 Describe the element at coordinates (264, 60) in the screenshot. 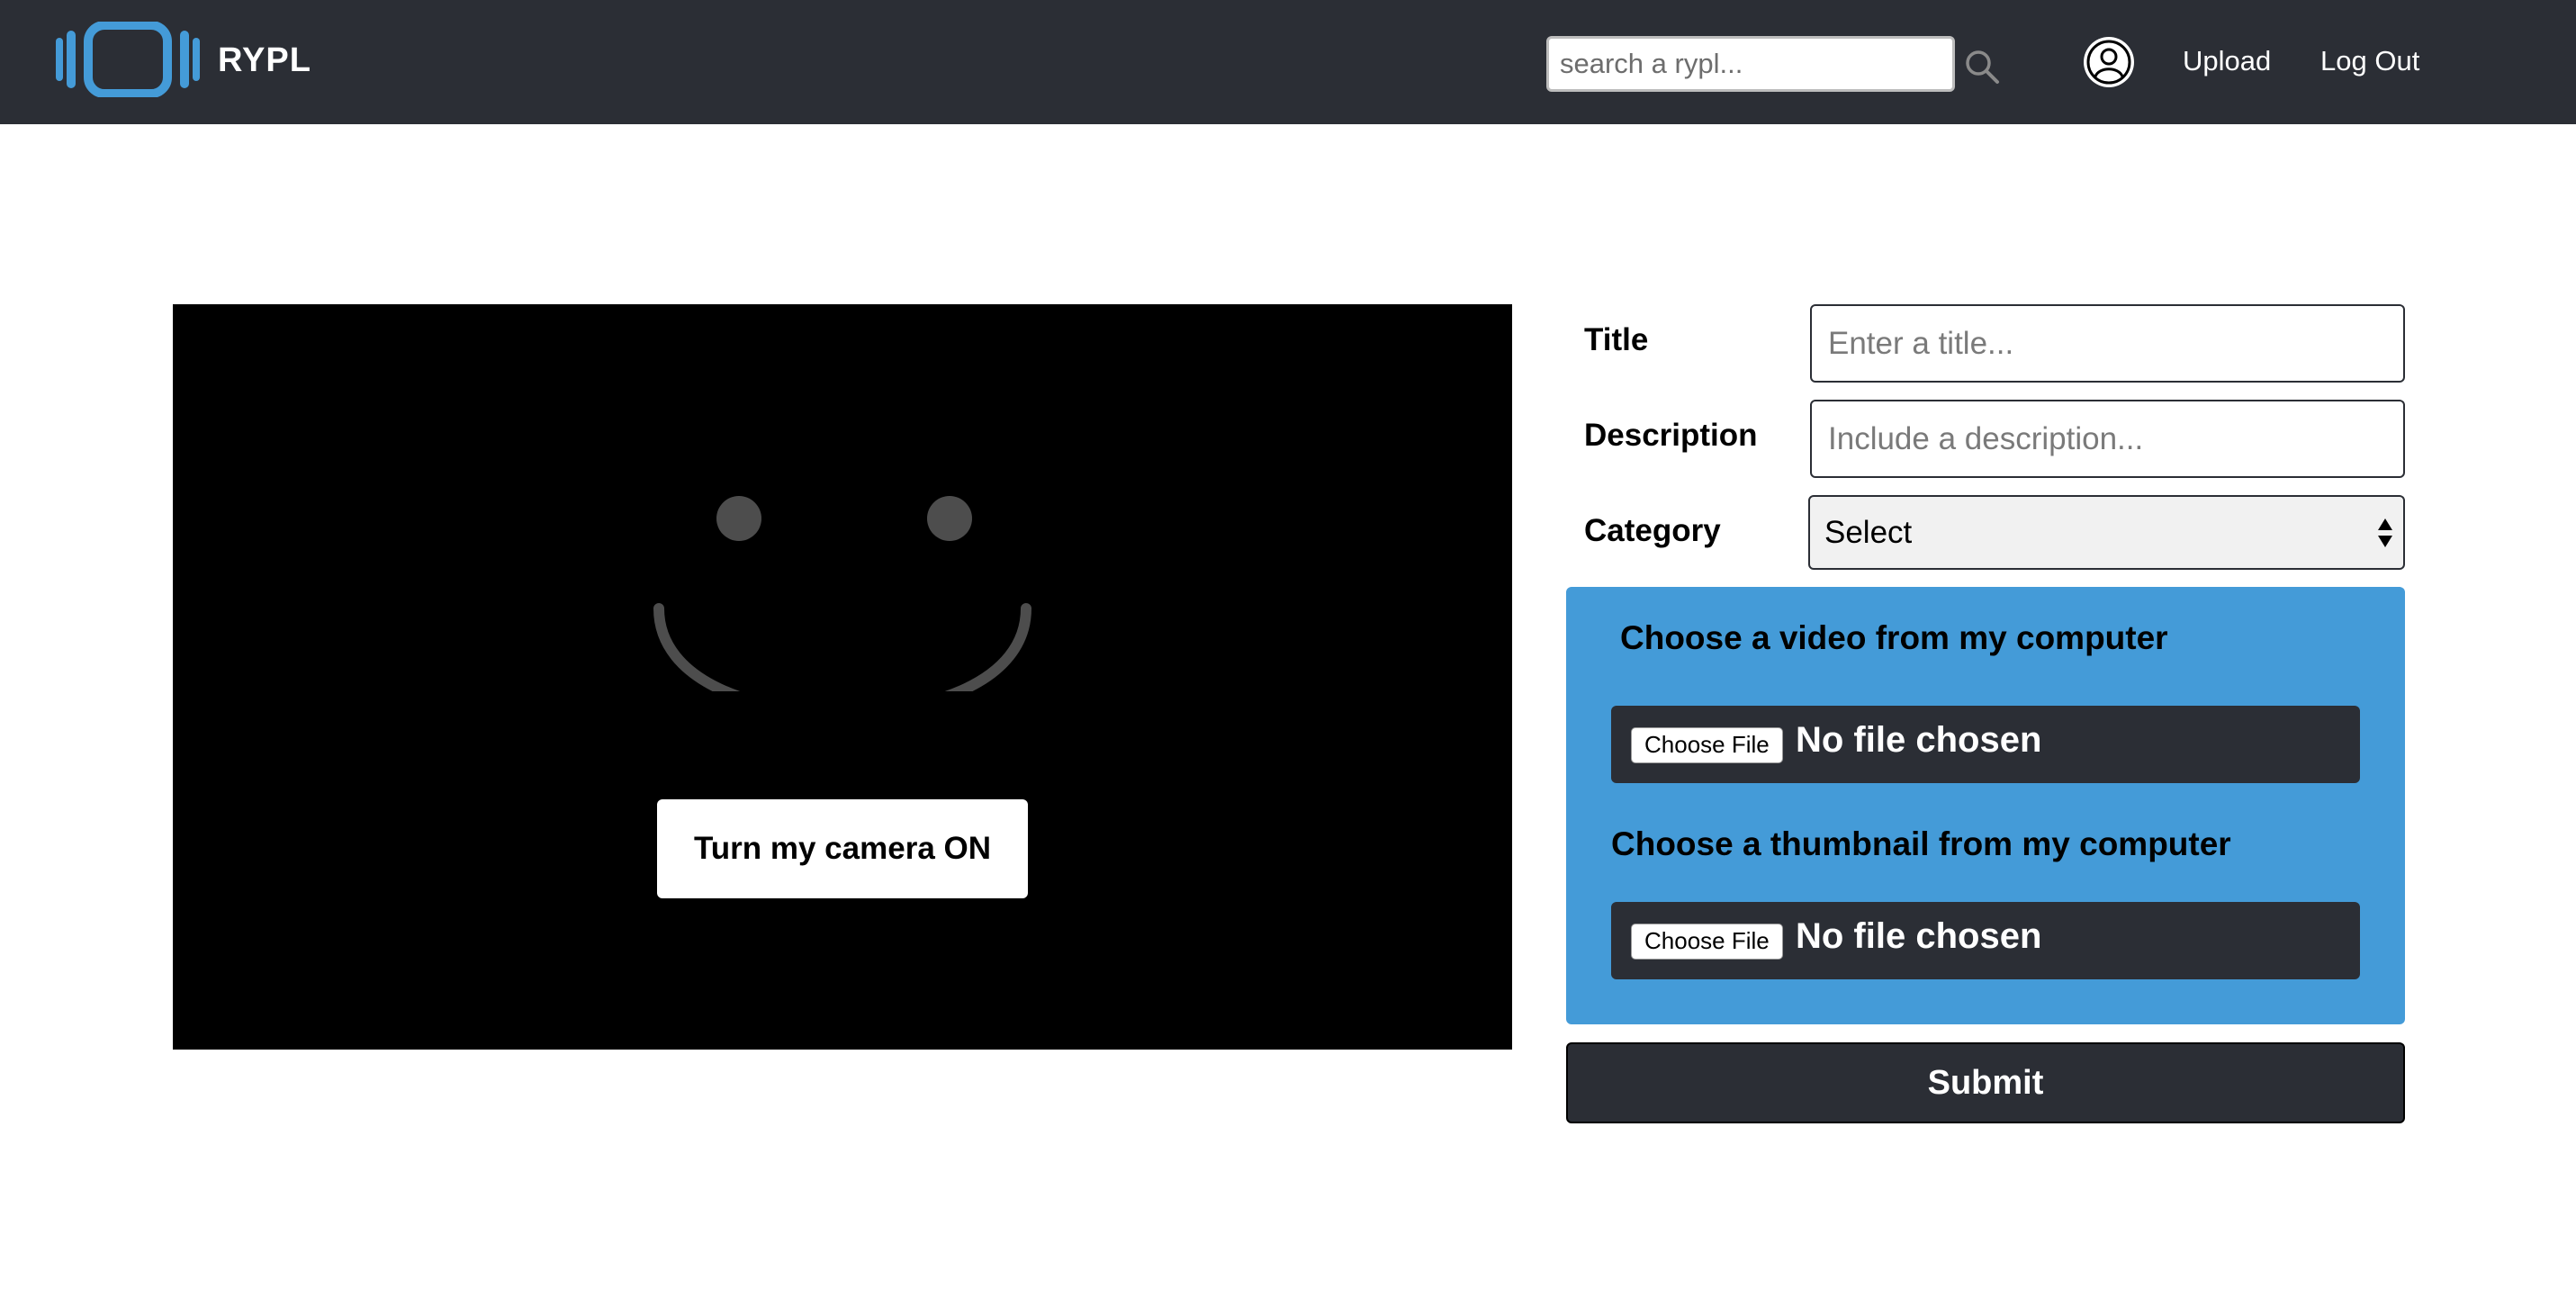

I see `brand-name: RYPL` at that location.